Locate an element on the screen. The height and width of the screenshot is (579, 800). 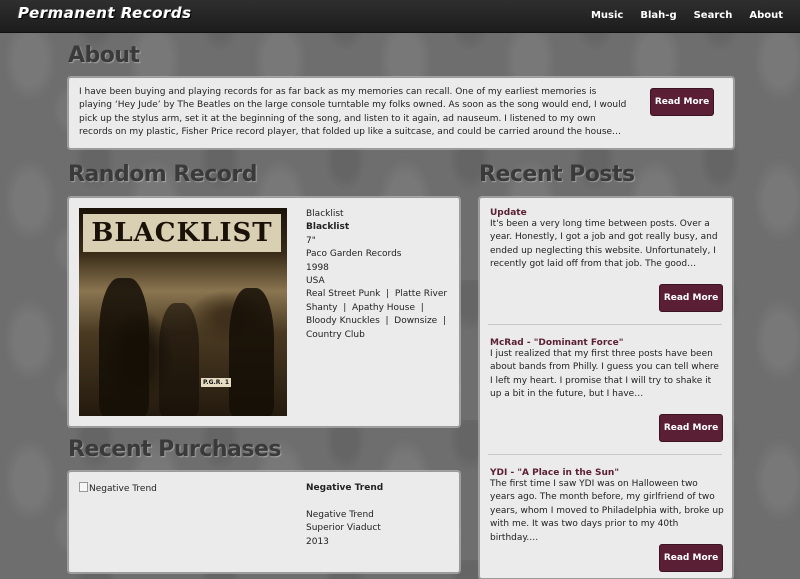
purchase-year: 2013 is located at coordinates (317, 541).